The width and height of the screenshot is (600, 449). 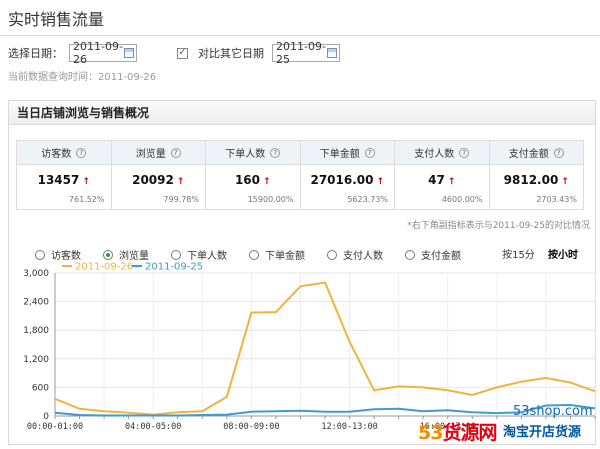 I want to click on metric-value: 20092, so click(x=153, y=180).